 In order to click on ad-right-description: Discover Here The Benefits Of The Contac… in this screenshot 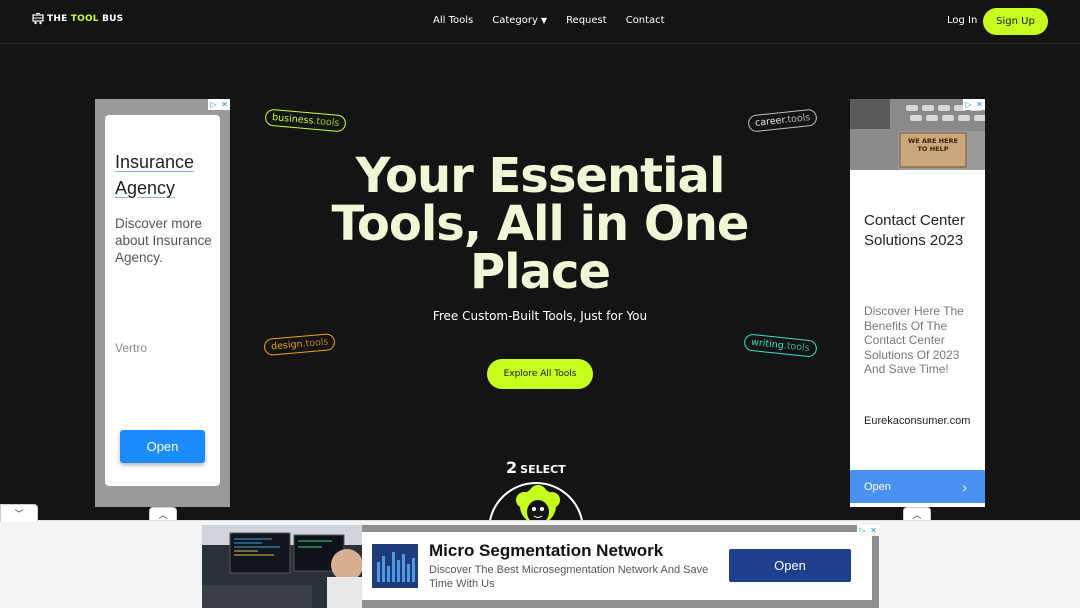, I will do `click(914, 340)`.